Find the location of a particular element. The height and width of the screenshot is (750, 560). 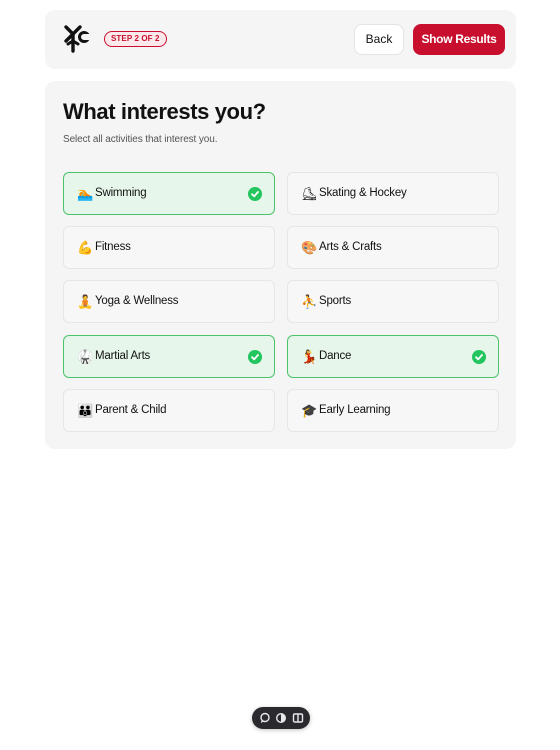

option-label: Yoga & Wellness is located at coordinates (137, 301).